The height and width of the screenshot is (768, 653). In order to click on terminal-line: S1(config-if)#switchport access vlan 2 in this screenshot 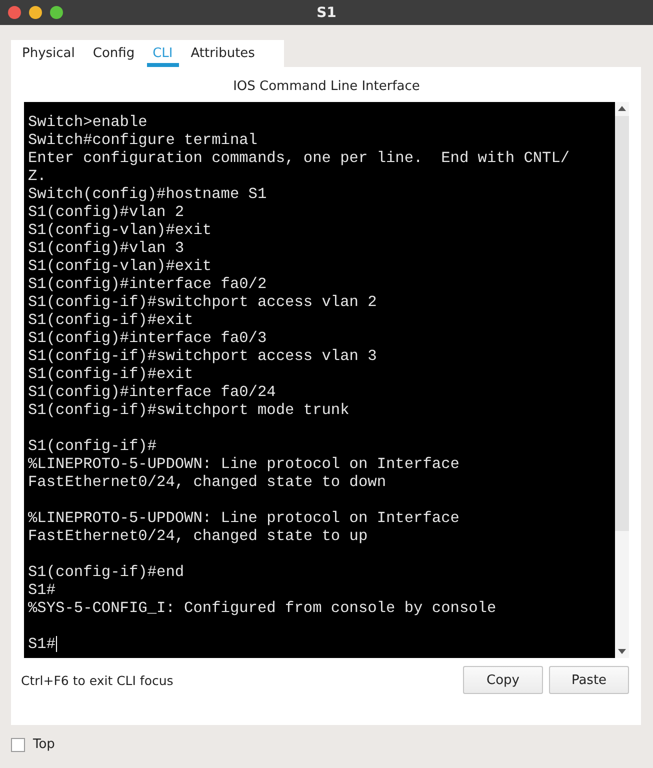, I will do `click(202, 302)`.